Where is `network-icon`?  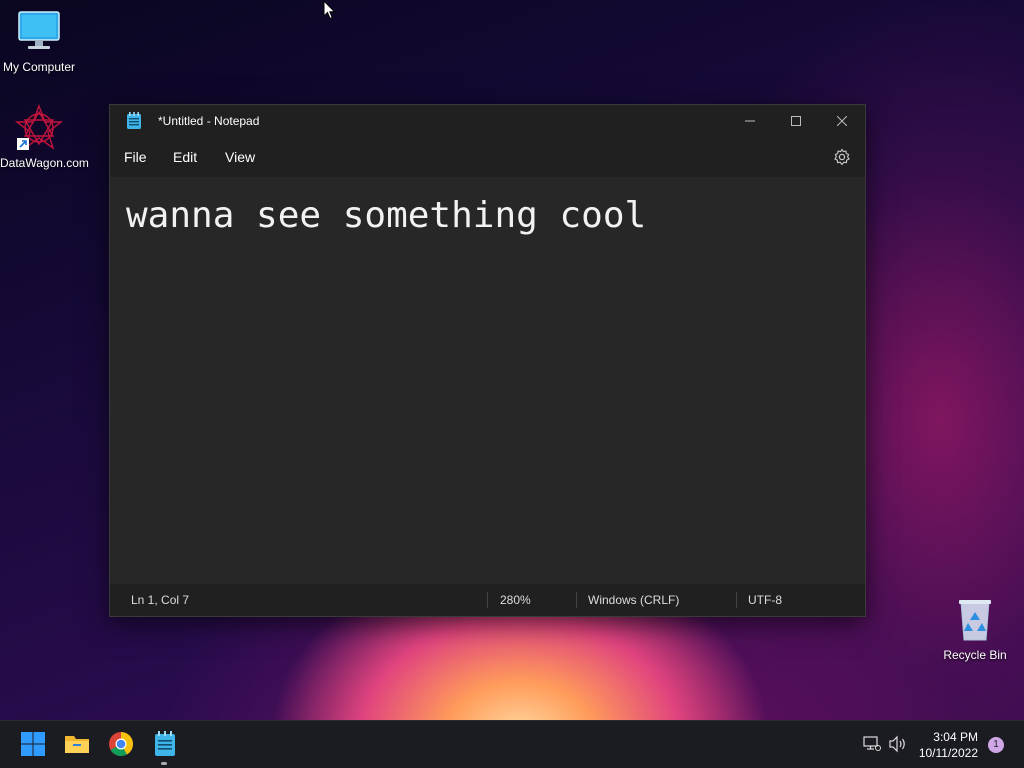
network-icon is located at coordinates (872, 751).